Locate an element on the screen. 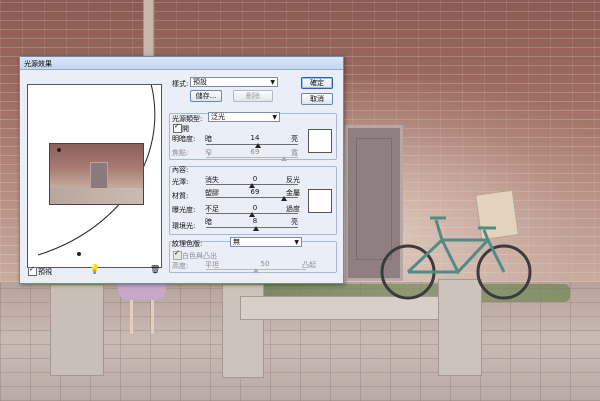 The image size is (600, 401). ambience-slider is located at coordinates (252, 228).